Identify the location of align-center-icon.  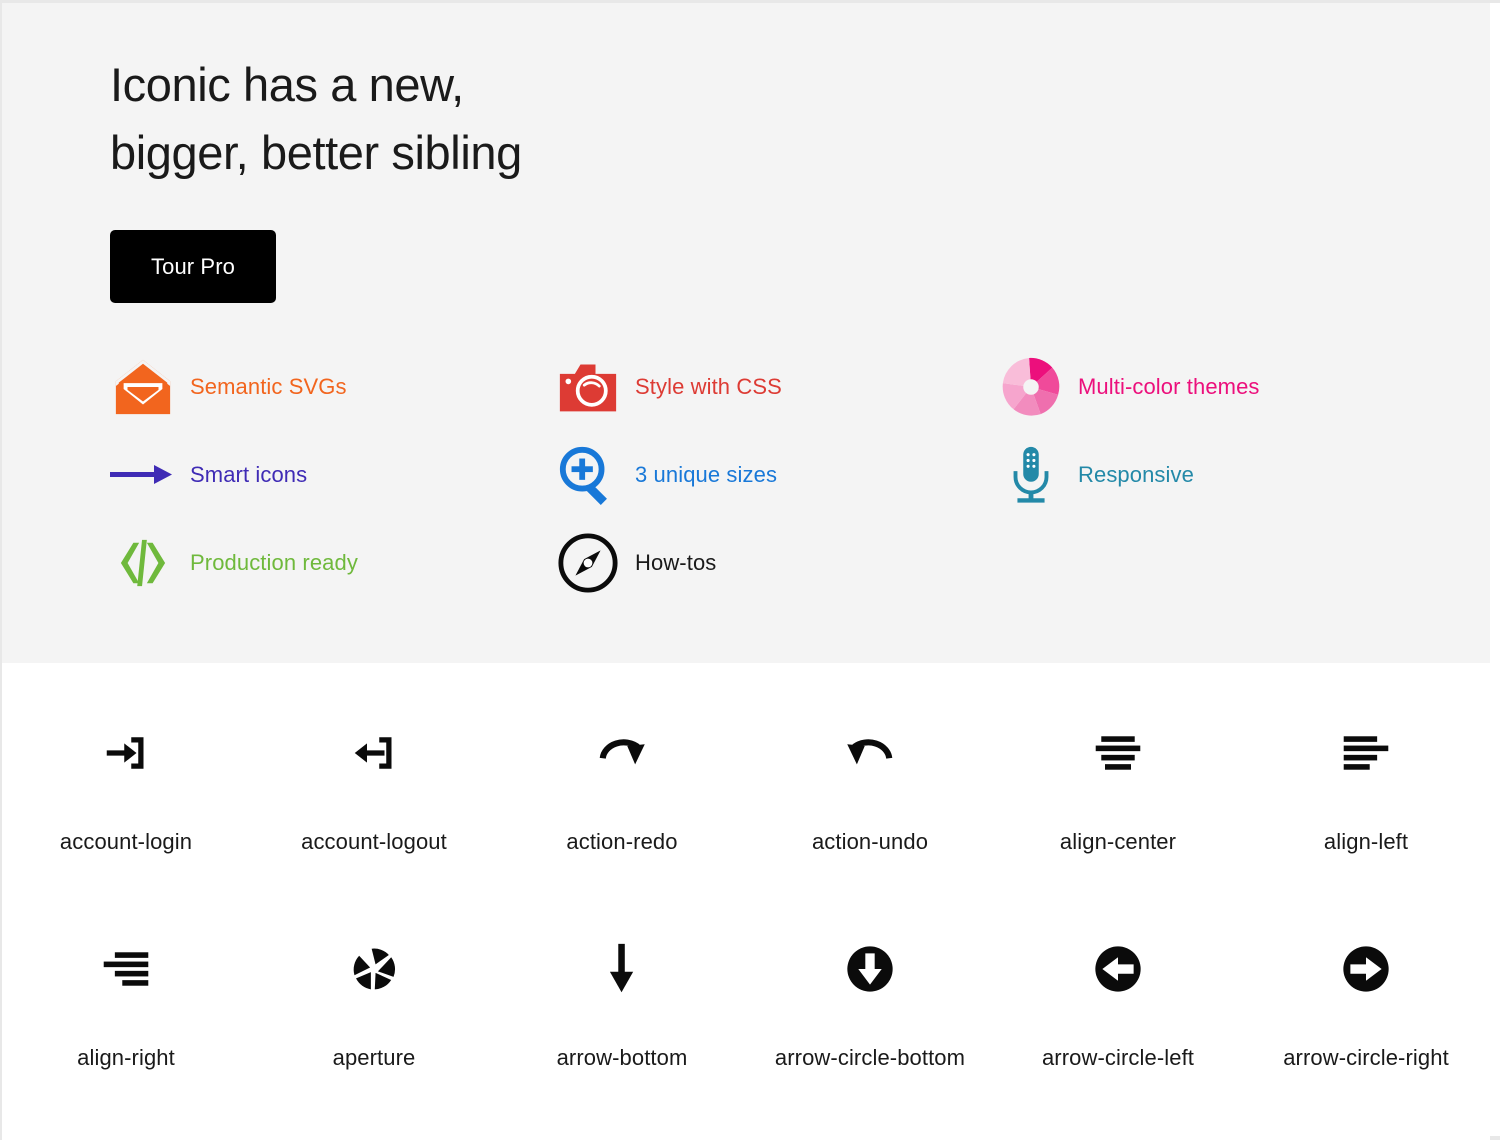
(1118, 753).